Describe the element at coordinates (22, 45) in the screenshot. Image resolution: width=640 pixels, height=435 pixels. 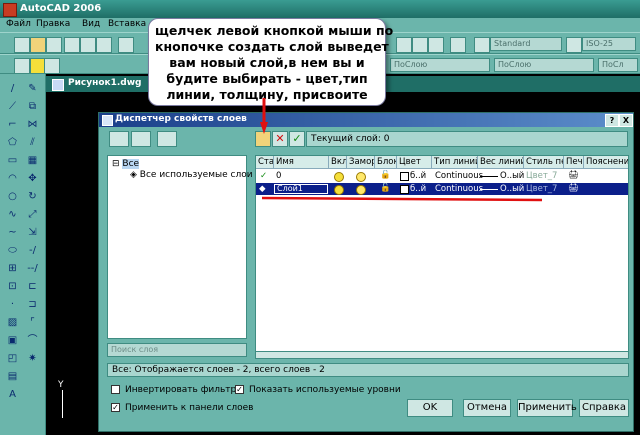
I see `new-icon` at that location.